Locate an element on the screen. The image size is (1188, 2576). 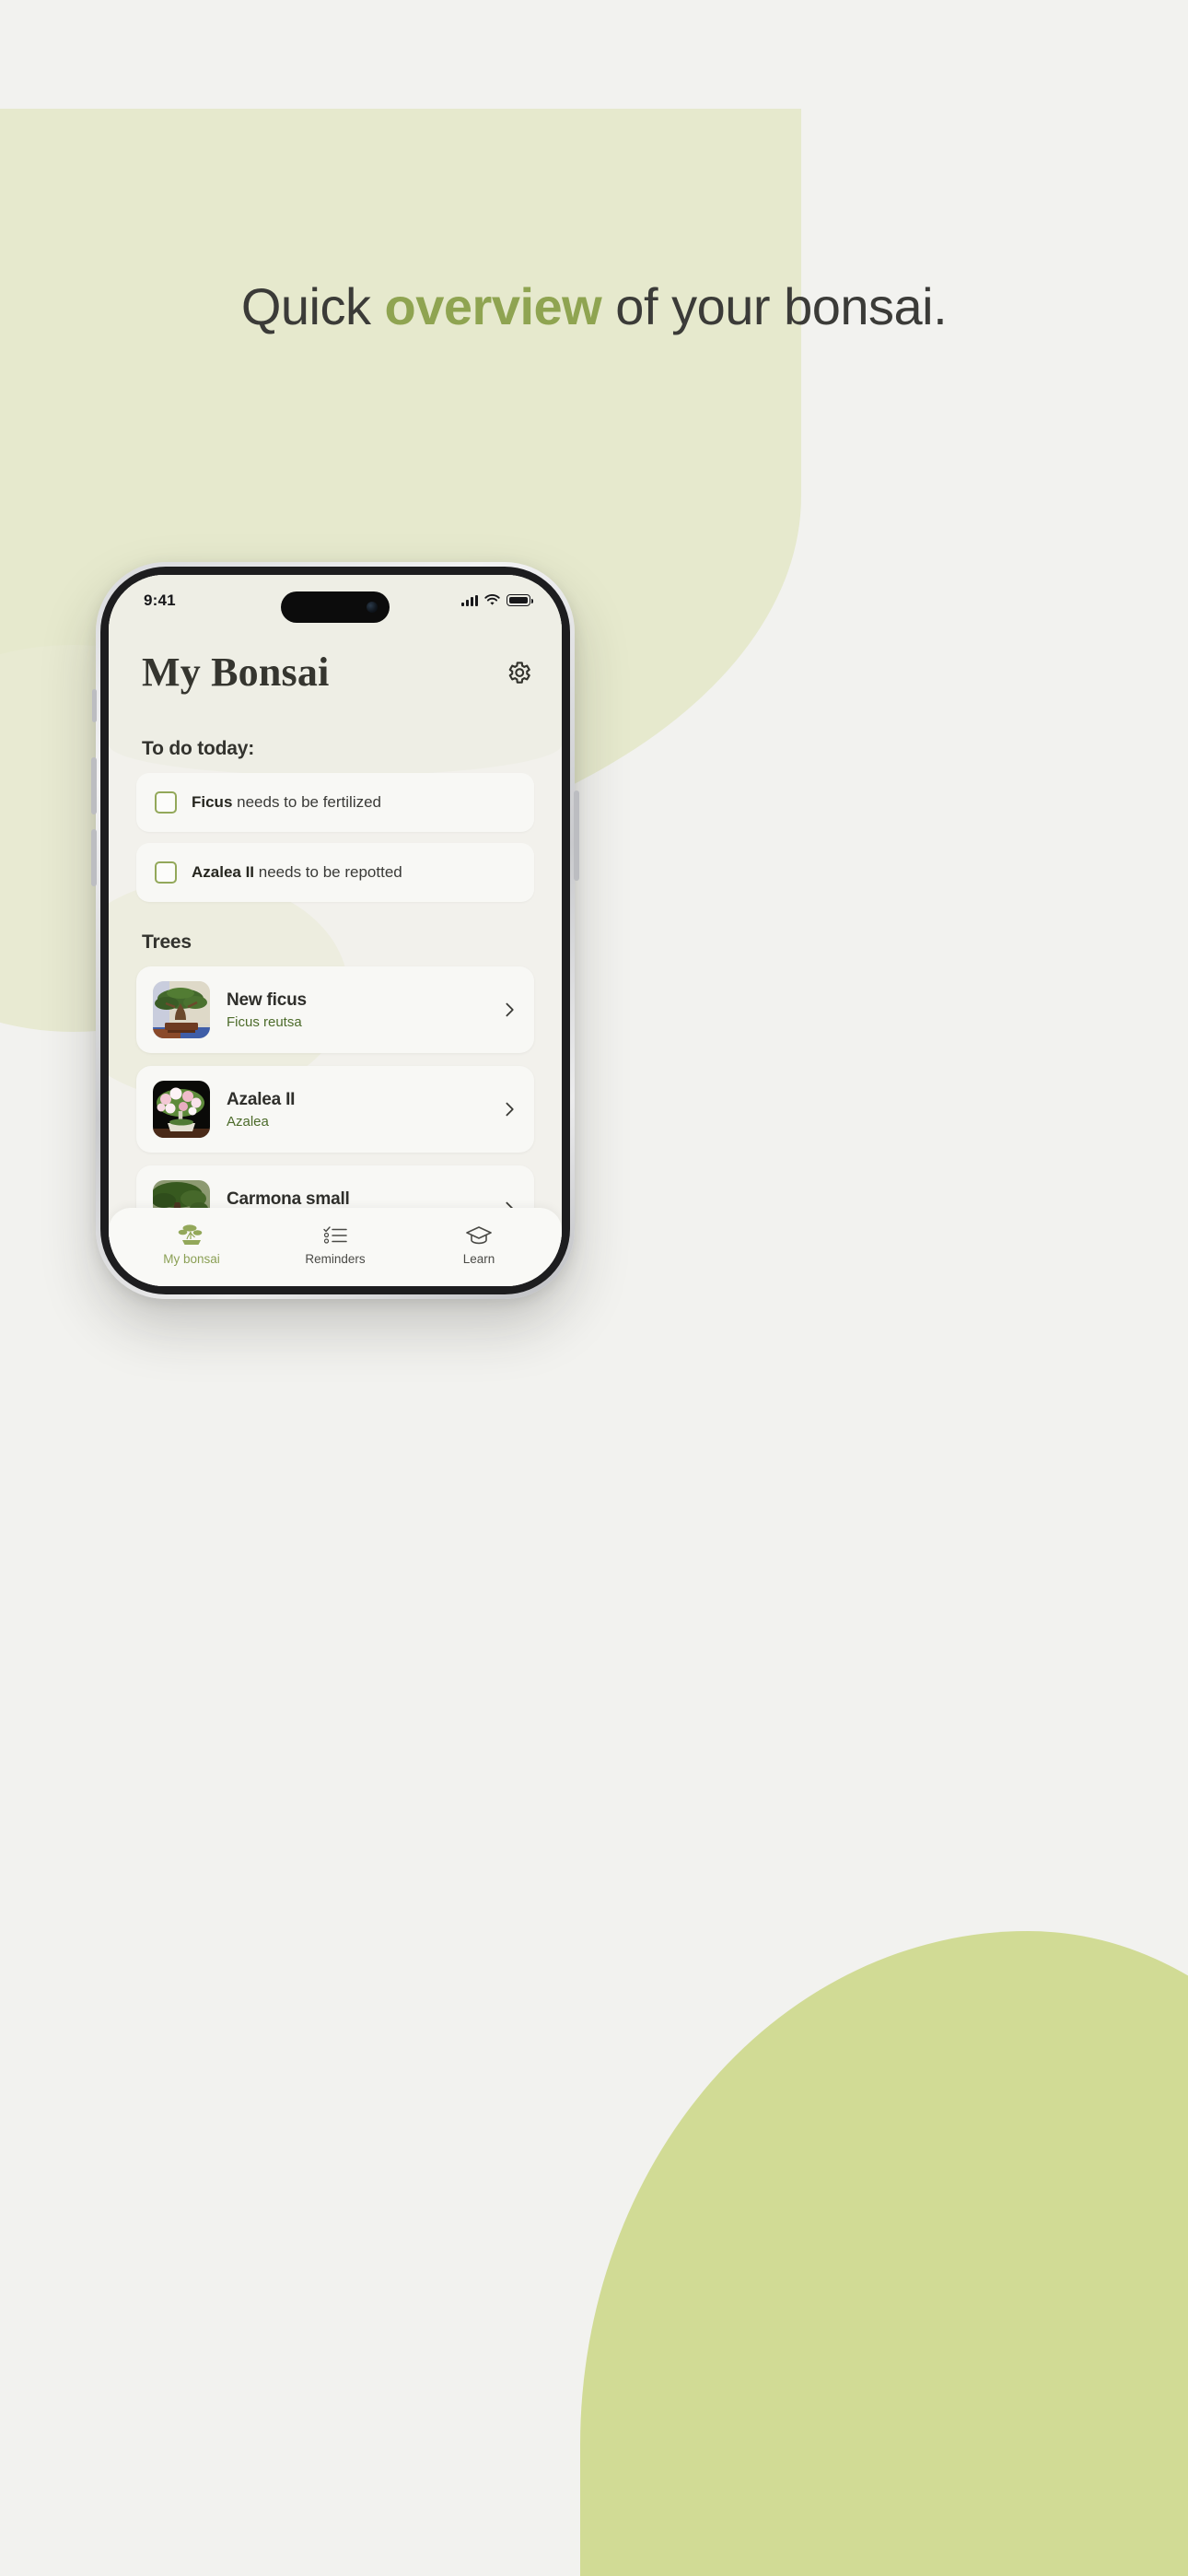
carmona-bonsai-photo is located at coordinates (181, 1194).